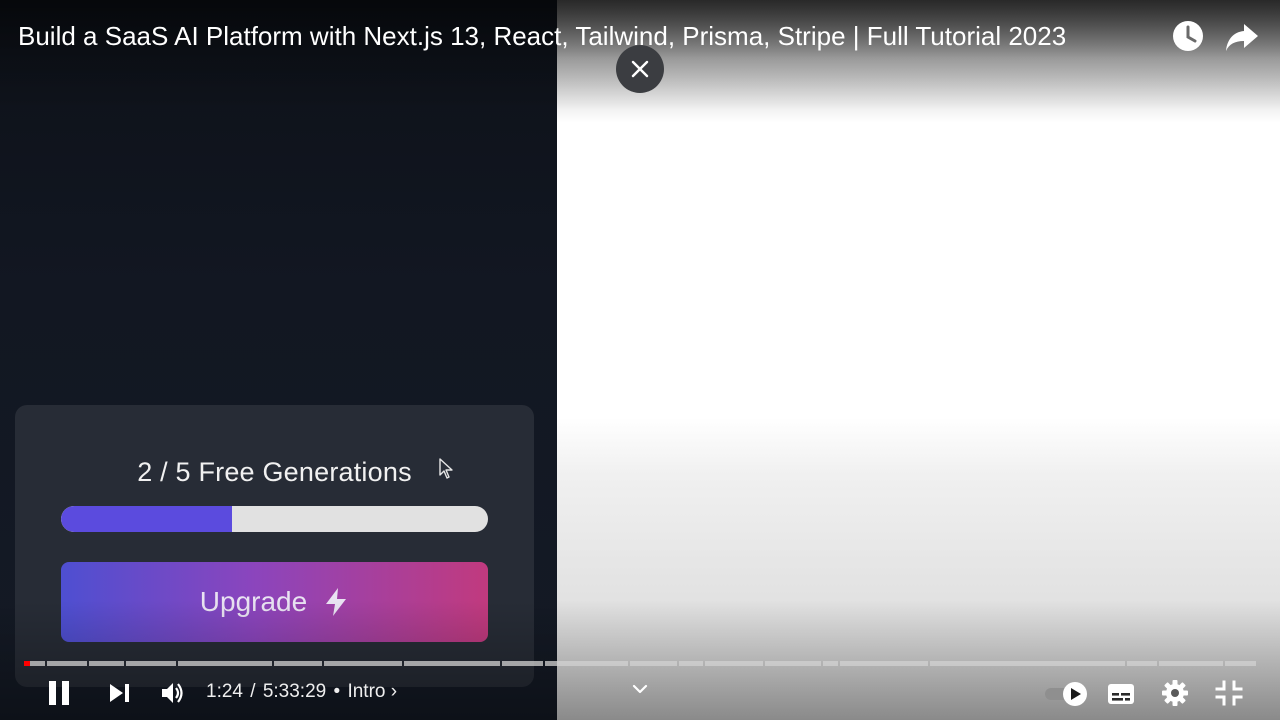  What do you see at coordinates (120, 693) in the screenshot?
I see `next-icon` at bounding box center [120, 693].